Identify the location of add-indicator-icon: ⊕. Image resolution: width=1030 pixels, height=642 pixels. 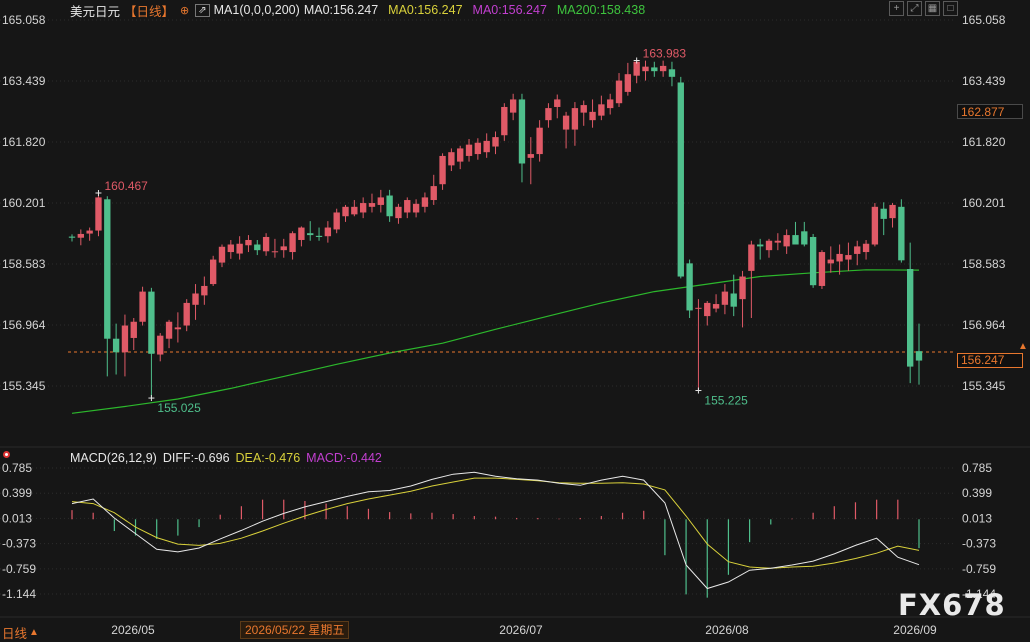
(184, 10).